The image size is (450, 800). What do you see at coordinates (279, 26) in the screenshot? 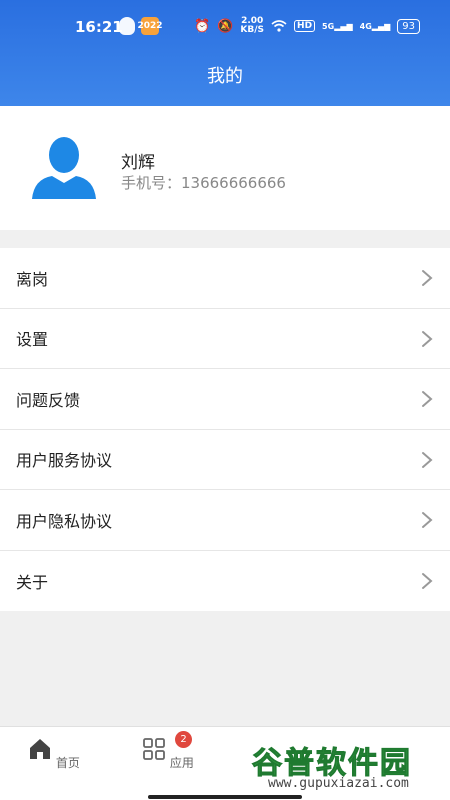
I see `wifi-icon` at bounding box center [279, 26].